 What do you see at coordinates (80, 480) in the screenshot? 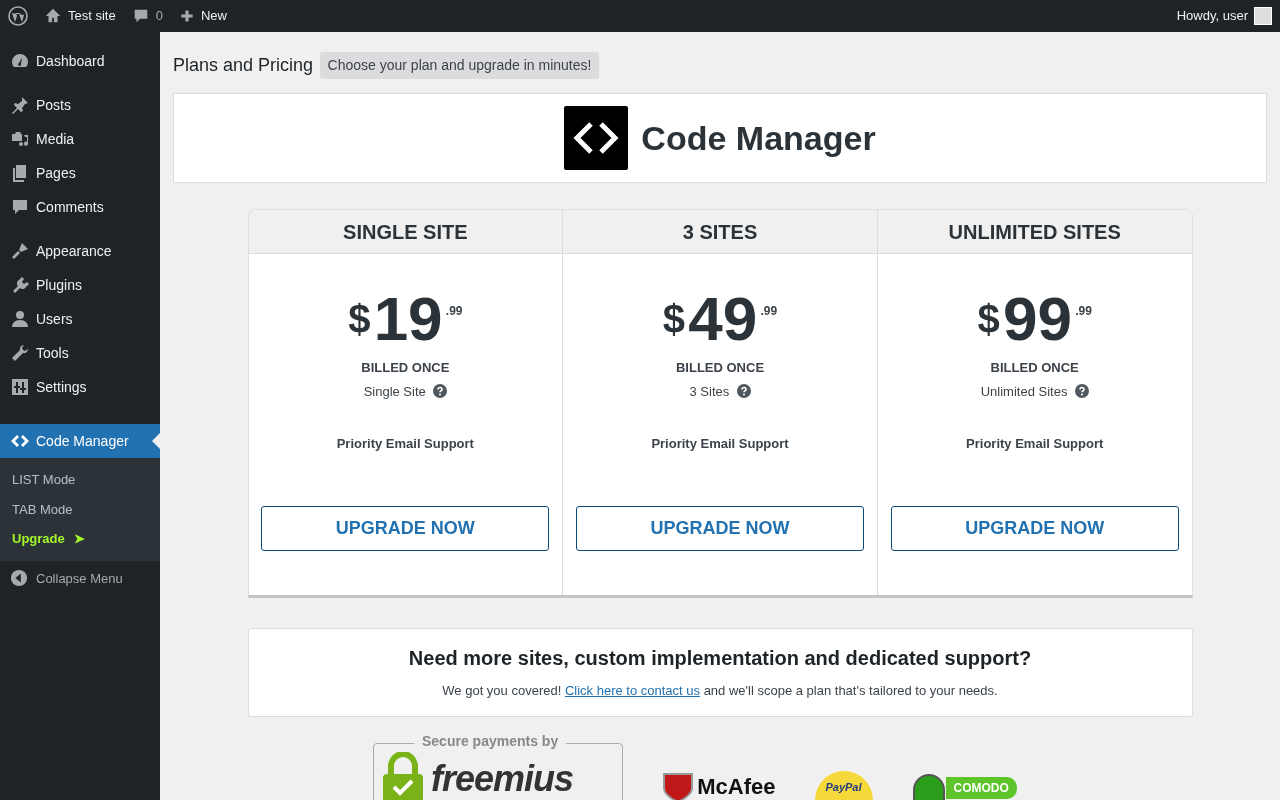
I see `submenu-item: LIST Mode` at bounding box center [80, 480].